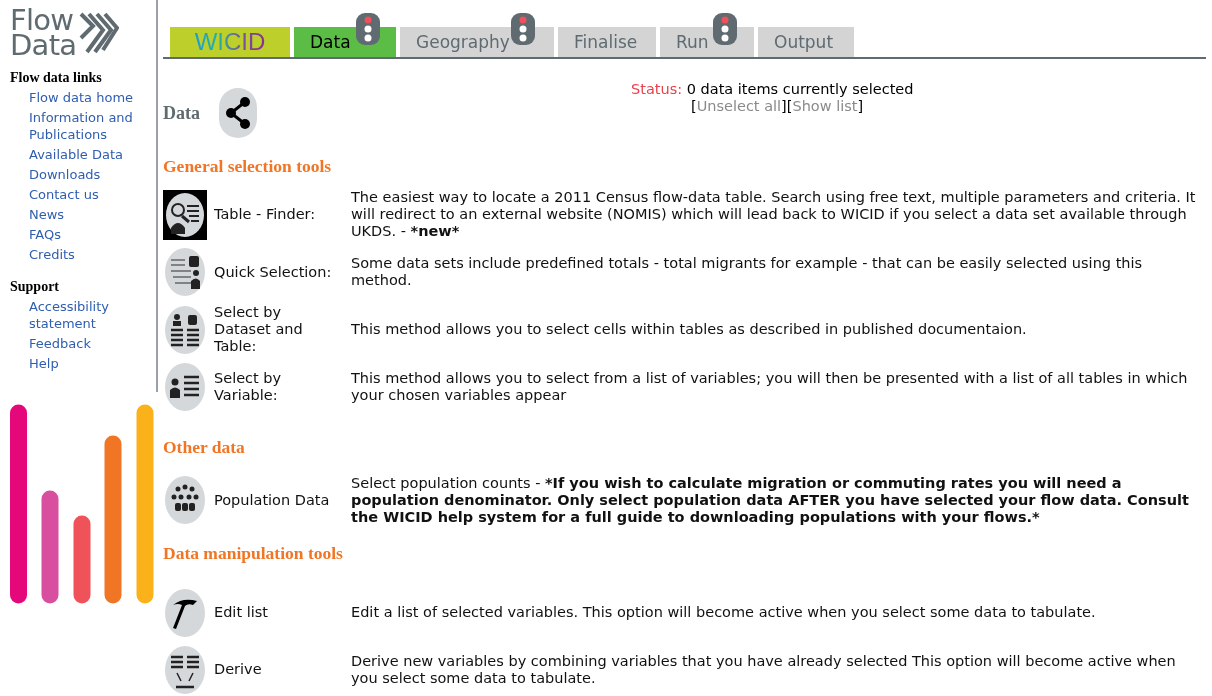 The height and width of the screenshot is (696, 1212). I want to click on tool-link: Table - Finder:, so click(279, 215).